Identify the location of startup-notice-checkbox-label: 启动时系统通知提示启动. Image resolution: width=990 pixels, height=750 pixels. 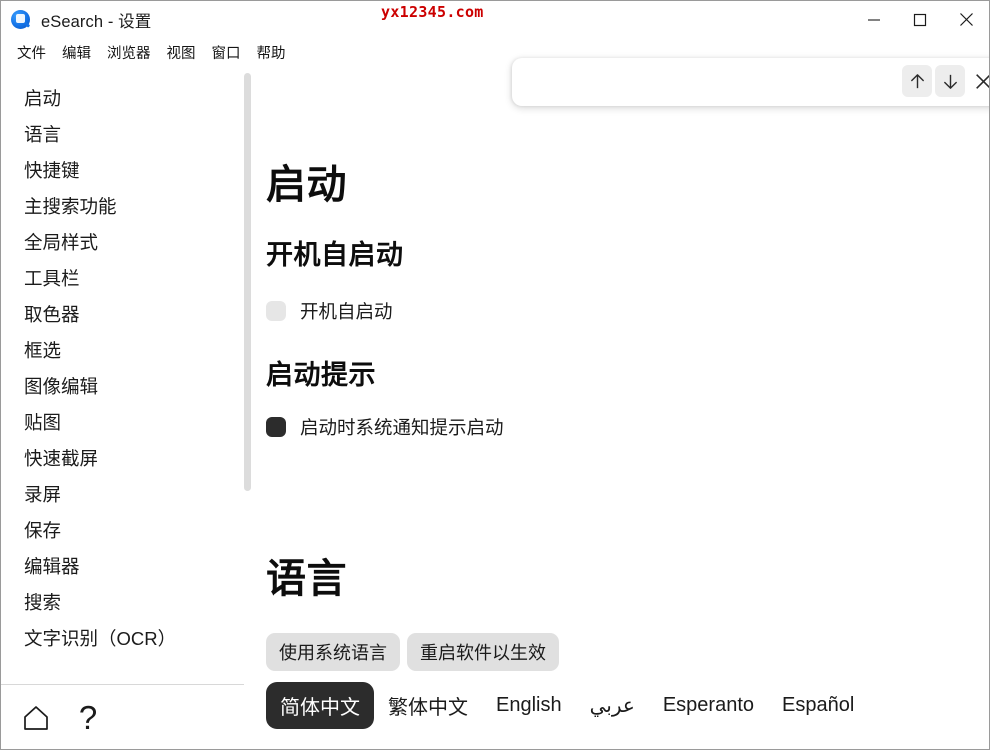
(402, 427).